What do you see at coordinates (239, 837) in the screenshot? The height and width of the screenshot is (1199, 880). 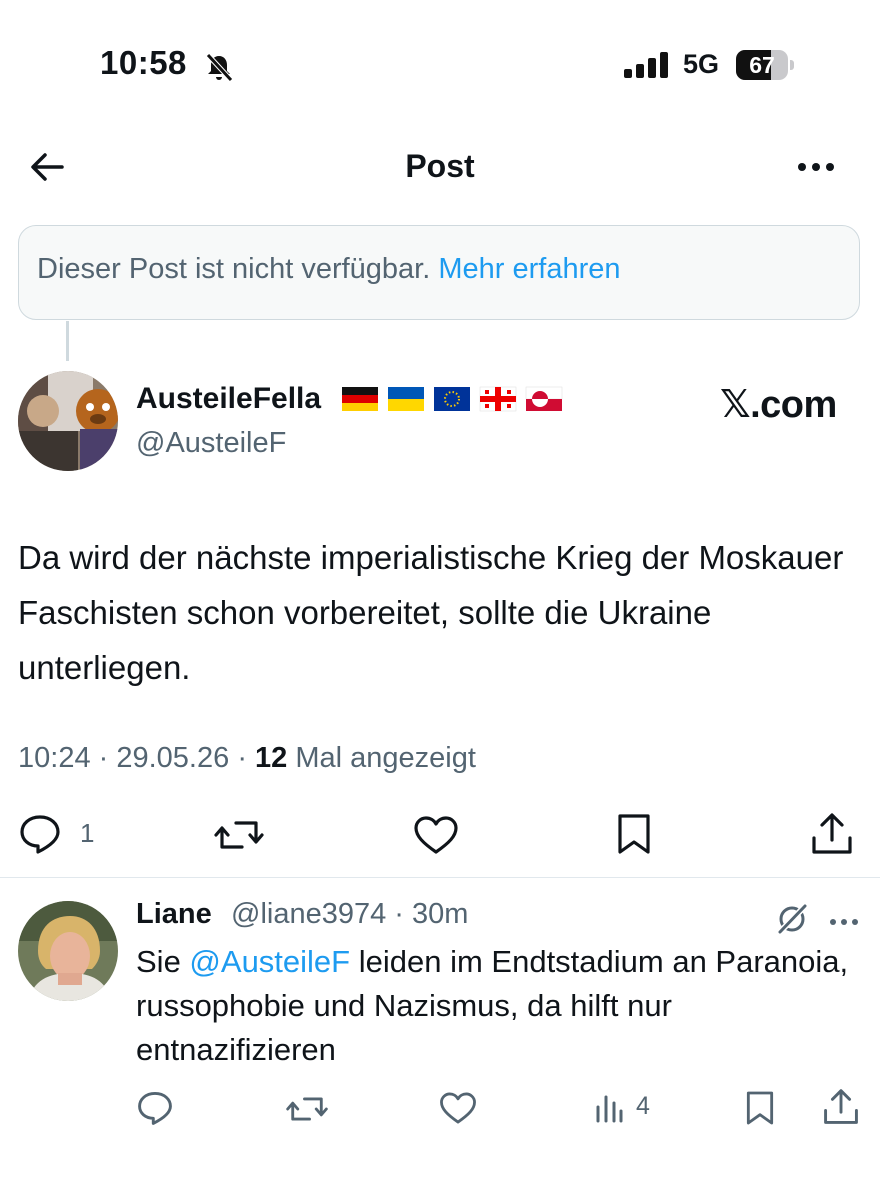 I see `repost-icon` at bounding box center [239, 837].